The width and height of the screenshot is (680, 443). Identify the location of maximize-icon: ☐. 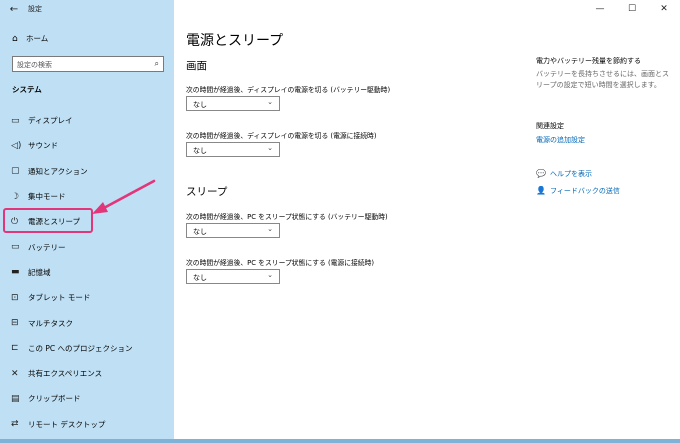
(632, 9).